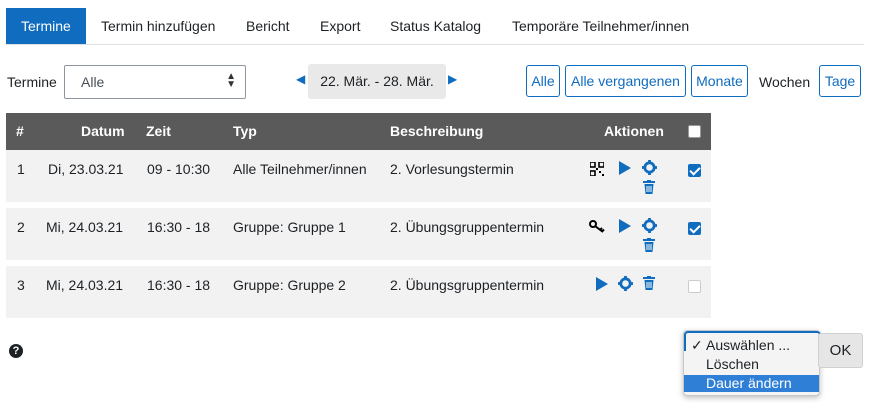 The image size is (870, 403). Describe the element at coordinates (751, 383) in the screenshot. I see `option-dauer-aendern: Dauer ändern` at that location.